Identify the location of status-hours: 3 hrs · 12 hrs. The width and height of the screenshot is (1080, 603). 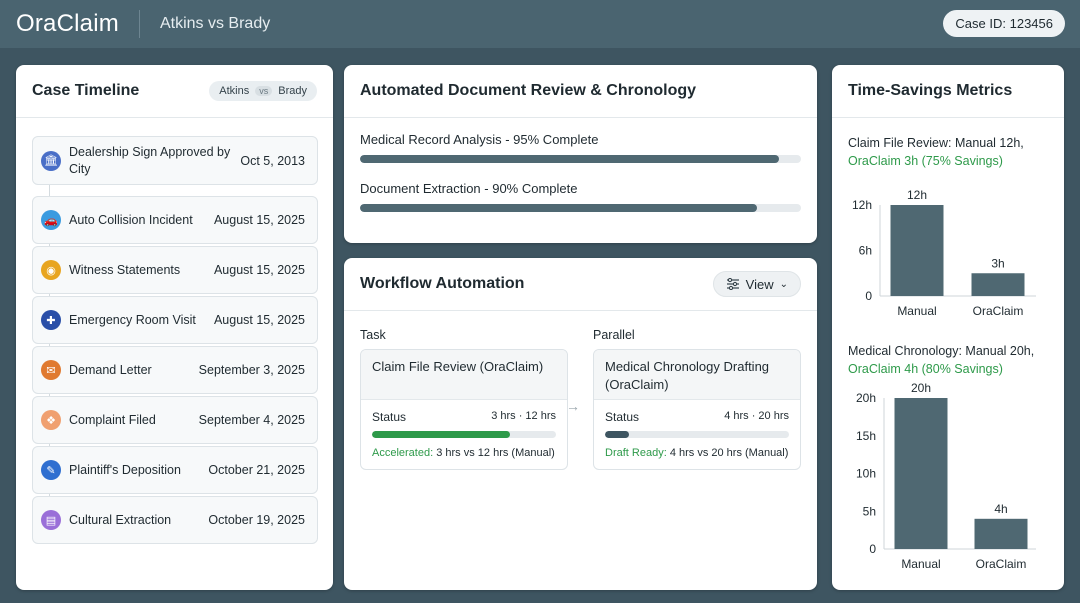
(523, 416).